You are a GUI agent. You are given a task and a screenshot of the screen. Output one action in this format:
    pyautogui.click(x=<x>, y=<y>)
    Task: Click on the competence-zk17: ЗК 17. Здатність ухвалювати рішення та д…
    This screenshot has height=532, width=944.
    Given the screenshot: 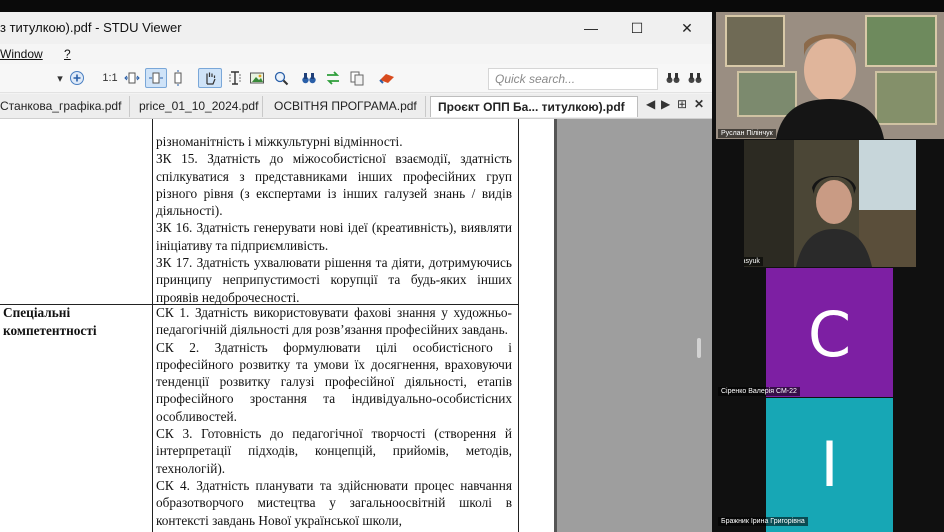 What is the action you would take?
    pyautogui.click(x=334, y=280)
    